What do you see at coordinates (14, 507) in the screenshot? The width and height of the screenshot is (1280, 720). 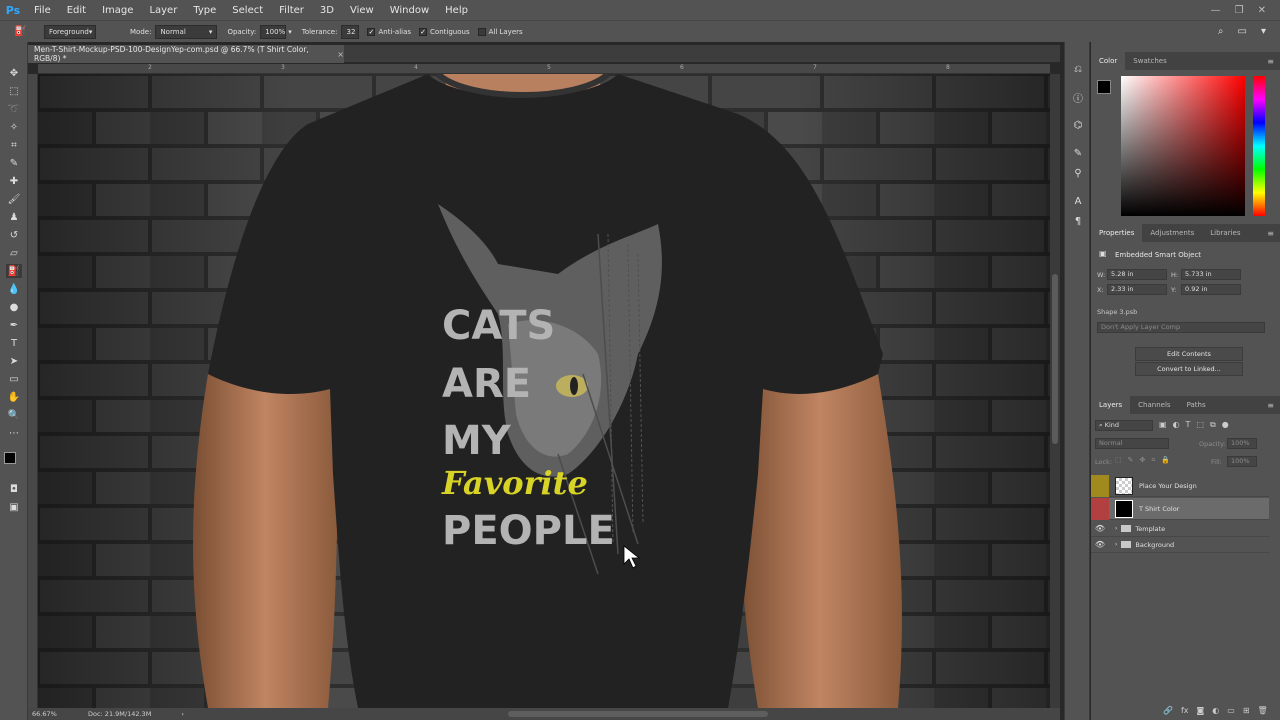 I see `screen-mode-icon: ▣` at bounding box center [14, 507].